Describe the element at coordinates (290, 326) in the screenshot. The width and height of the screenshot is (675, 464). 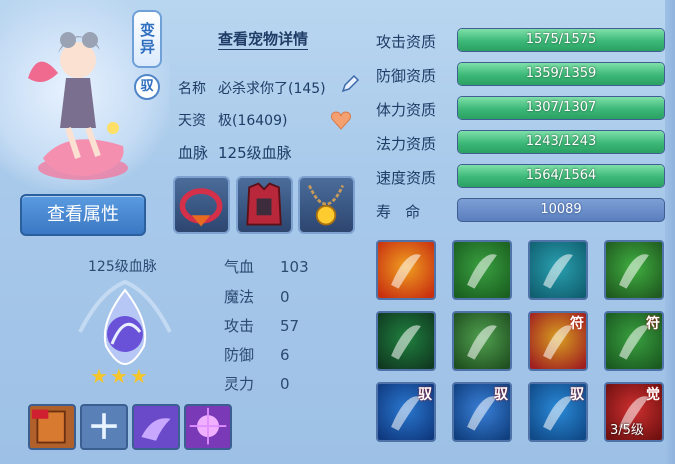
I see `stat-value: 57` at that location.